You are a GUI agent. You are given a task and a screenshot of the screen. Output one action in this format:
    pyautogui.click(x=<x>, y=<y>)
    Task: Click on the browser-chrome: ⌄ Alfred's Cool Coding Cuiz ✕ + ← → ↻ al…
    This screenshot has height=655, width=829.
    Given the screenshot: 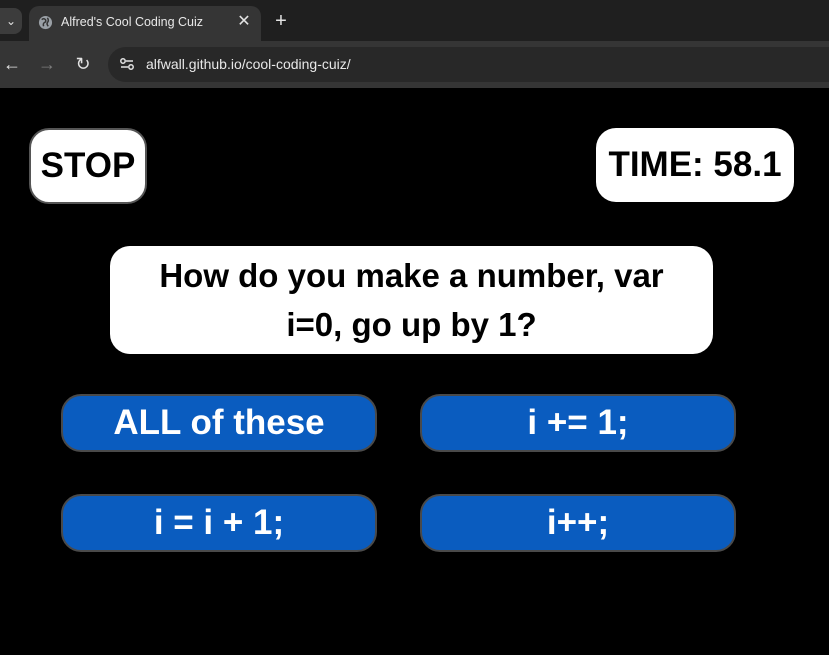 What is the action you would take?
    pyautogui.click(x=414, y=44)
    